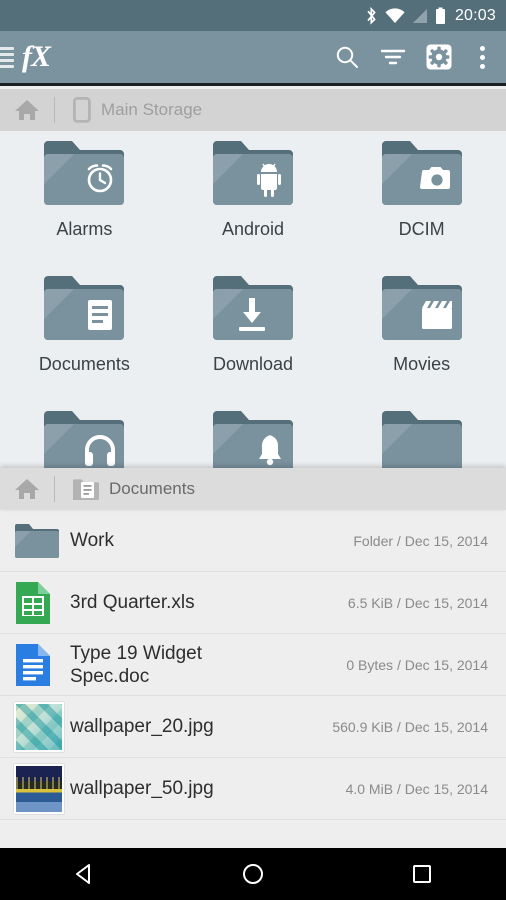 This screenshot has height=900, width=506. What do you see at coordinates (253, 110) in the screenshot?
I see `breadcrumb-main-storage: Main Storage` at bounding box center [253, 110].